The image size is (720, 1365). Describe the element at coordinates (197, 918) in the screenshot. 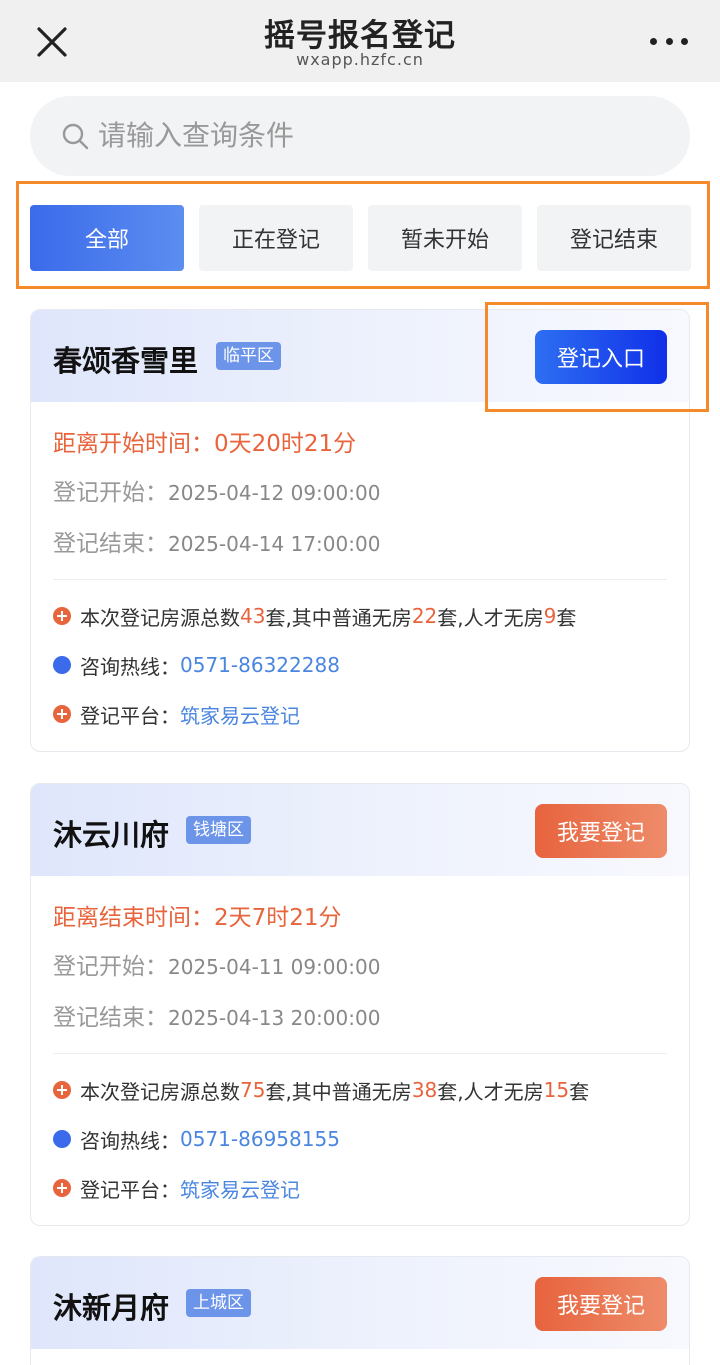

I see `countdown-text: 距离结束时间：2天7时21分` at that location.